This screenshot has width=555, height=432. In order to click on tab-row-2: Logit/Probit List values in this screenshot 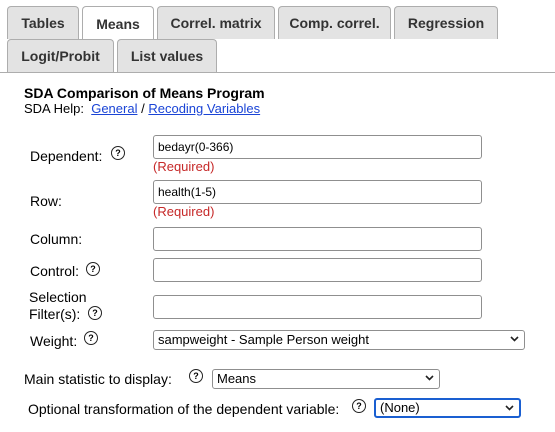, I will do `click(113, 55)`.